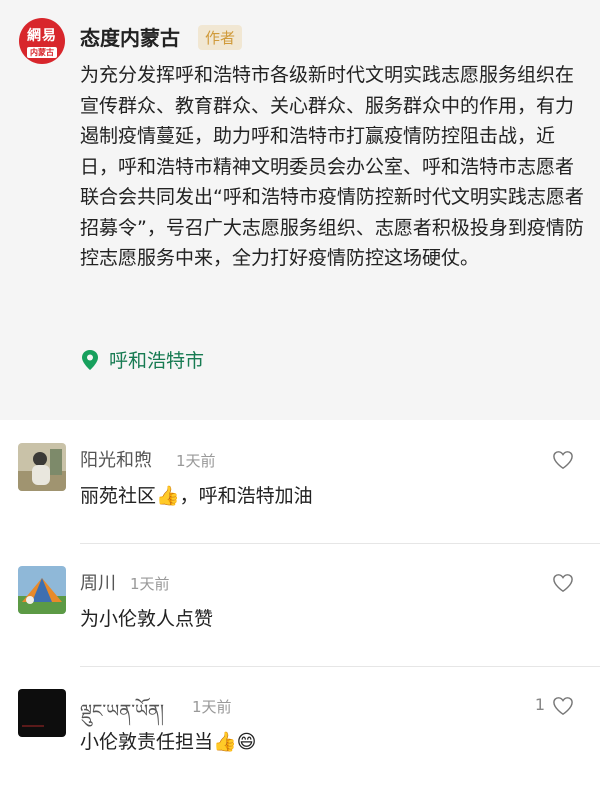  What do you see at coordinates (539, 704) in the screenshot?
I see `like-count: 1` at bounding box center [539, 704].